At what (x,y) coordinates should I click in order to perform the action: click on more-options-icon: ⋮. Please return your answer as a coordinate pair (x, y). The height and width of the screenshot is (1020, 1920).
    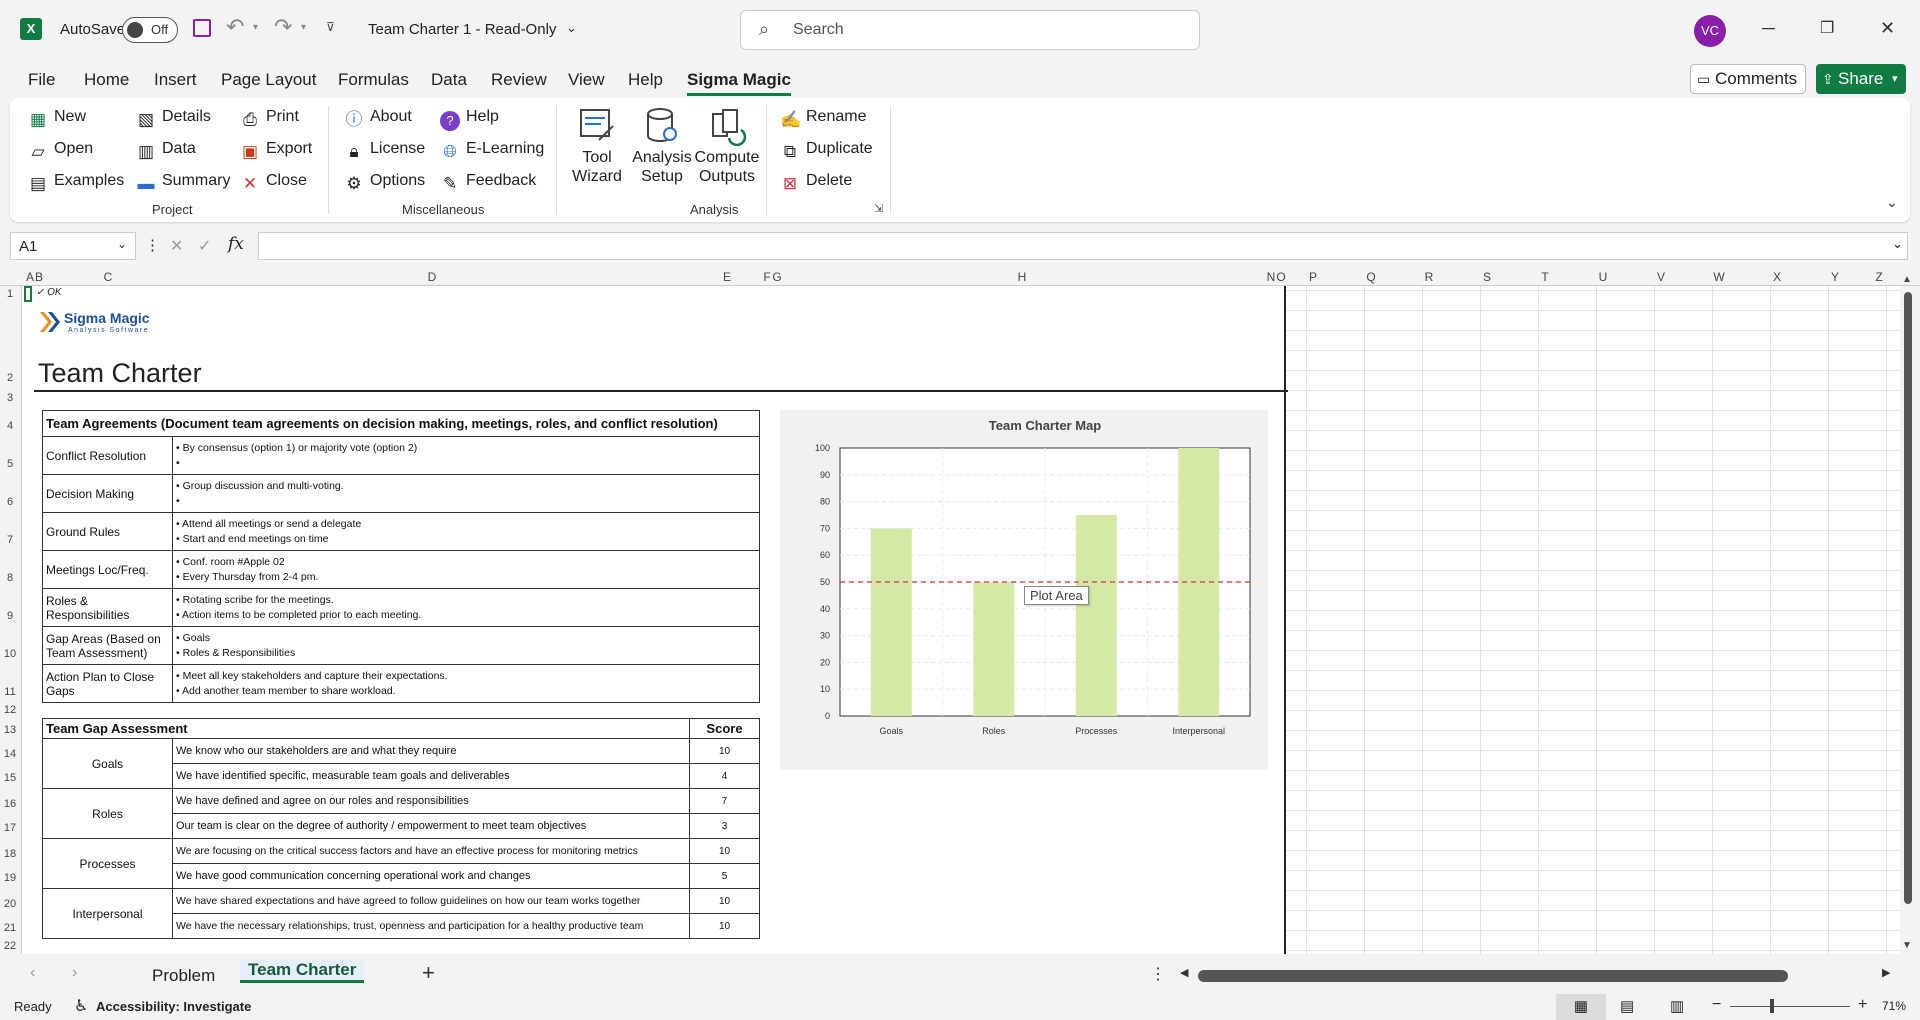
    Looking at the image, I should click on (152, 245).